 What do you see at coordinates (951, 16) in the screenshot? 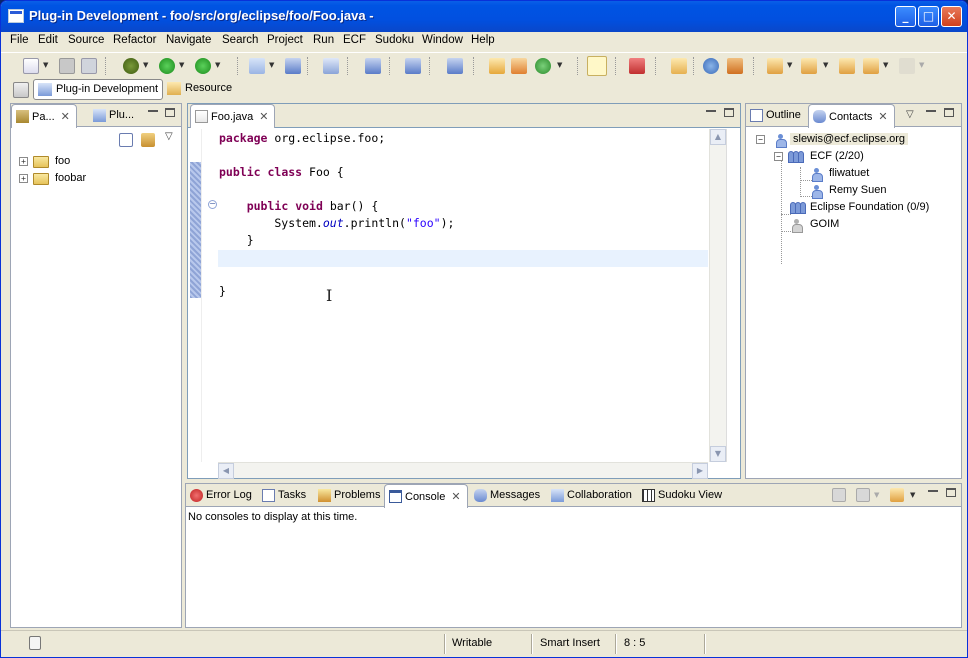
I see `close-button: ✕` at bounding box center [951, 16].